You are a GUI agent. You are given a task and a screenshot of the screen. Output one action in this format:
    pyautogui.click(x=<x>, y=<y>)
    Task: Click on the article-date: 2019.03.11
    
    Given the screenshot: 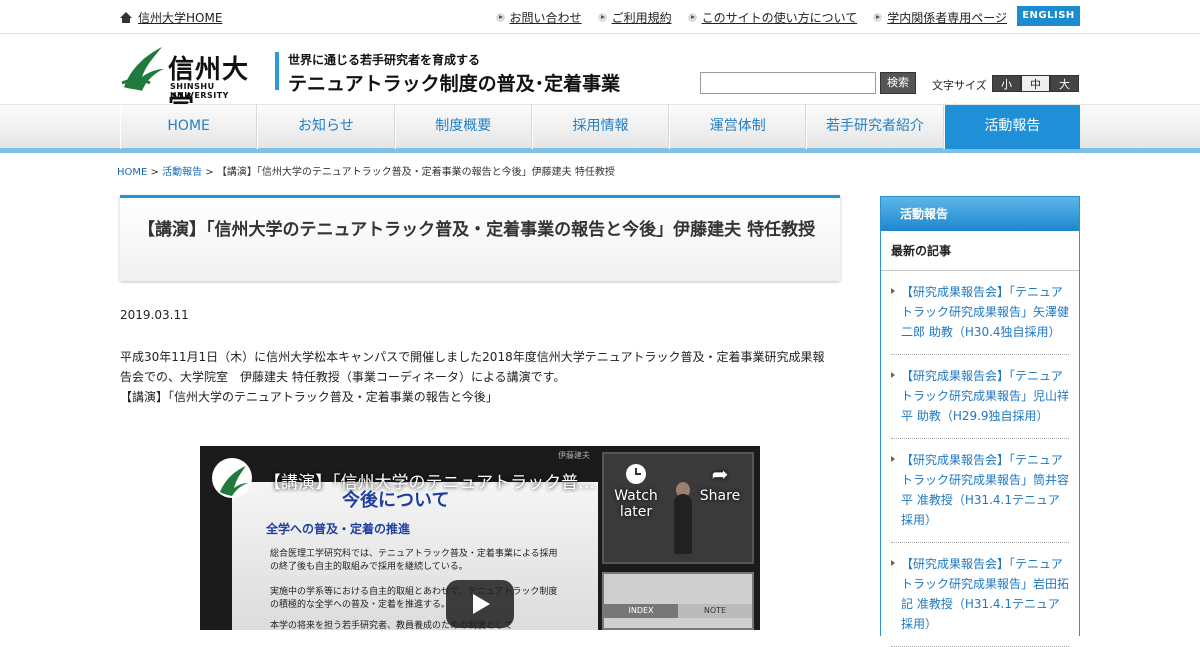 What is the action you would take?
    pyautogui.click(x=154, y=315)
    